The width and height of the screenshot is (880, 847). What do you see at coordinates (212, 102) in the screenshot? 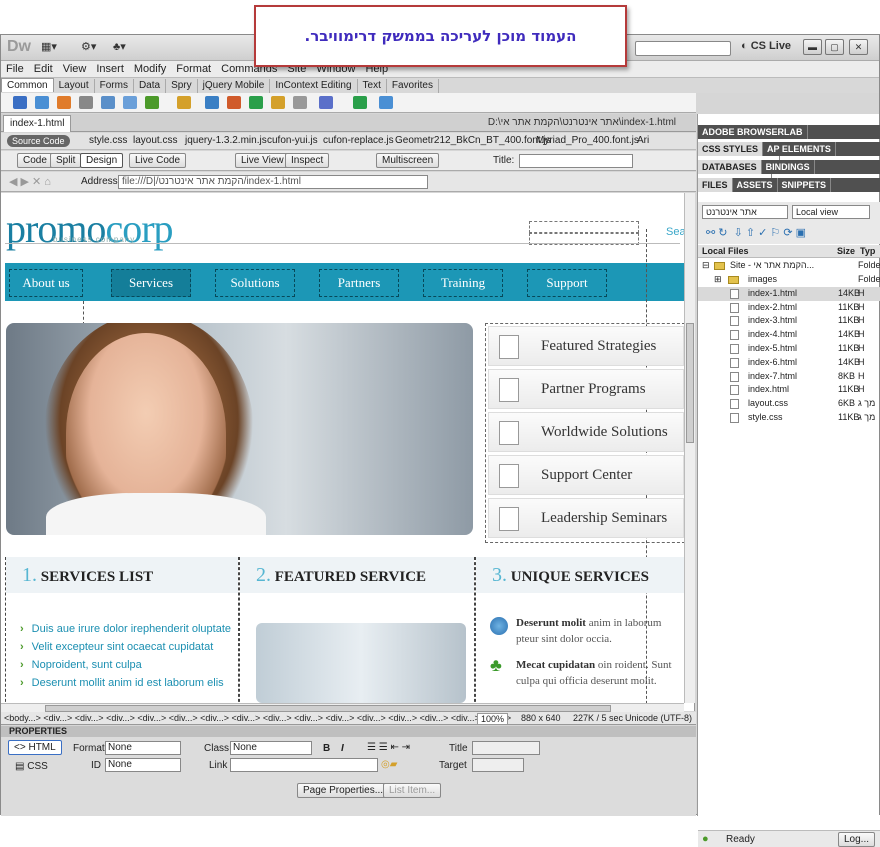
I see `date-icon` at bounding box center [212, 102].